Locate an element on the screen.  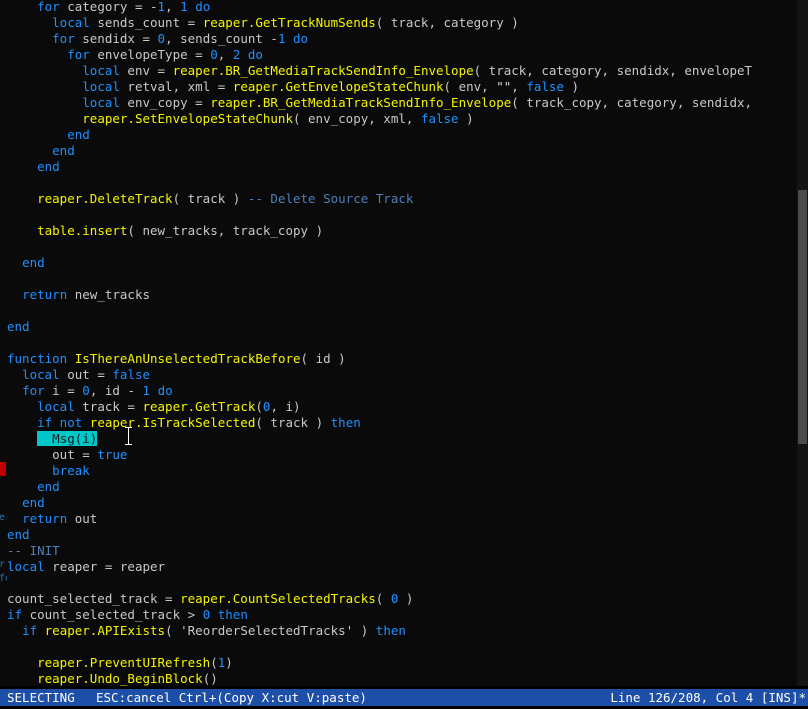
code-line: reaper.Undo_BeginBlock() is located at coordinates (112, 678).